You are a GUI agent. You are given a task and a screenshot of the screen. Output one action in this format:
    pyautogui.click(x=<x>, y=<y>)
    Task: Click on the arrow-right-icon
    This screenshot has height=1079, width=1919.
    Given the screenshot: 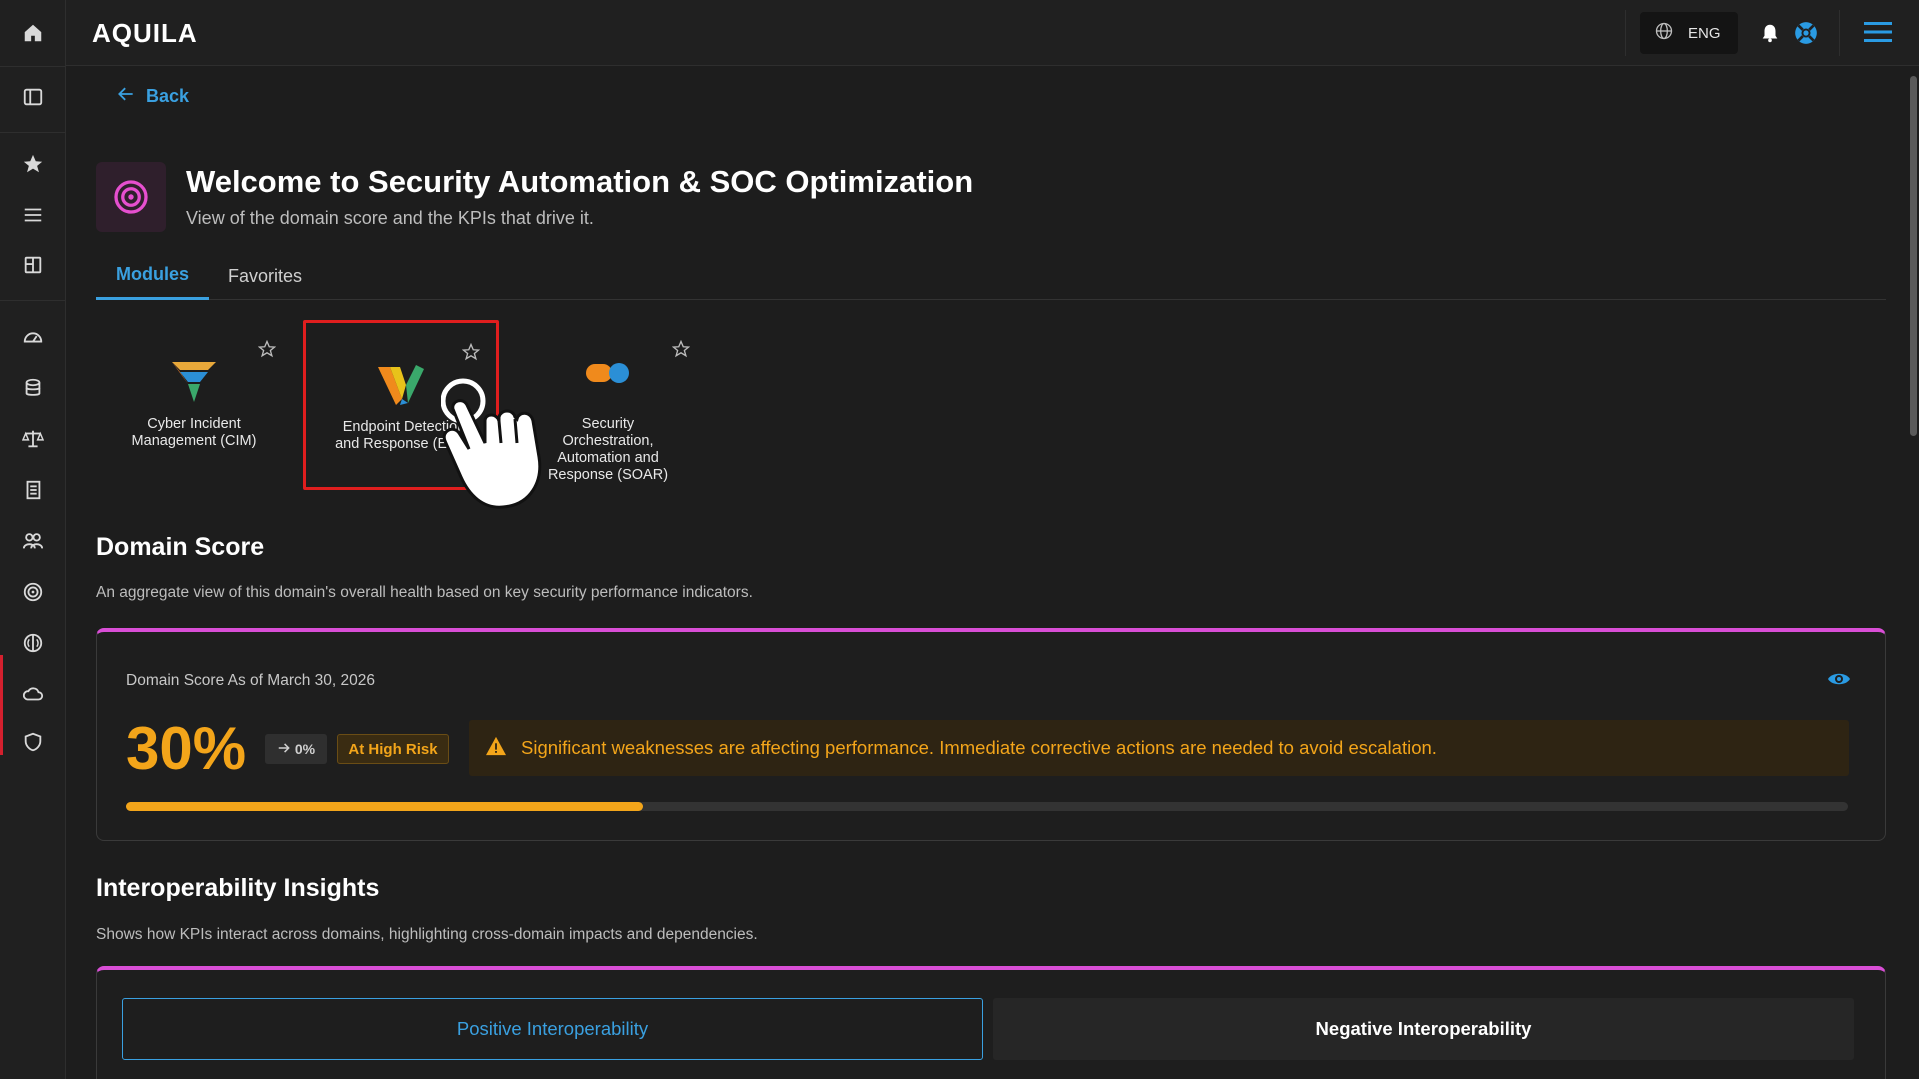 What is the action you would take?
    pyautogui.click(x=284, y=749)
    